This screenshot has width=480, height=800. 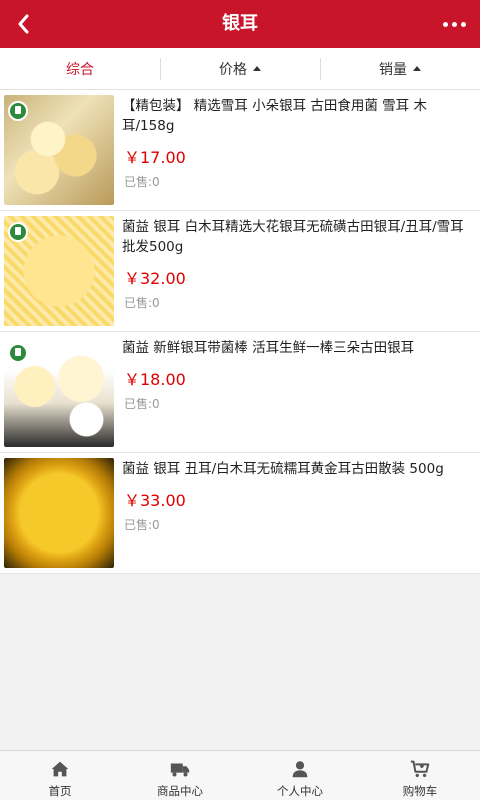 I want to click on product-name: 菌益 新鲜银耳带菌棒 活耳生鲜一棒三朵古田银耳, so click(x=298, y=348).